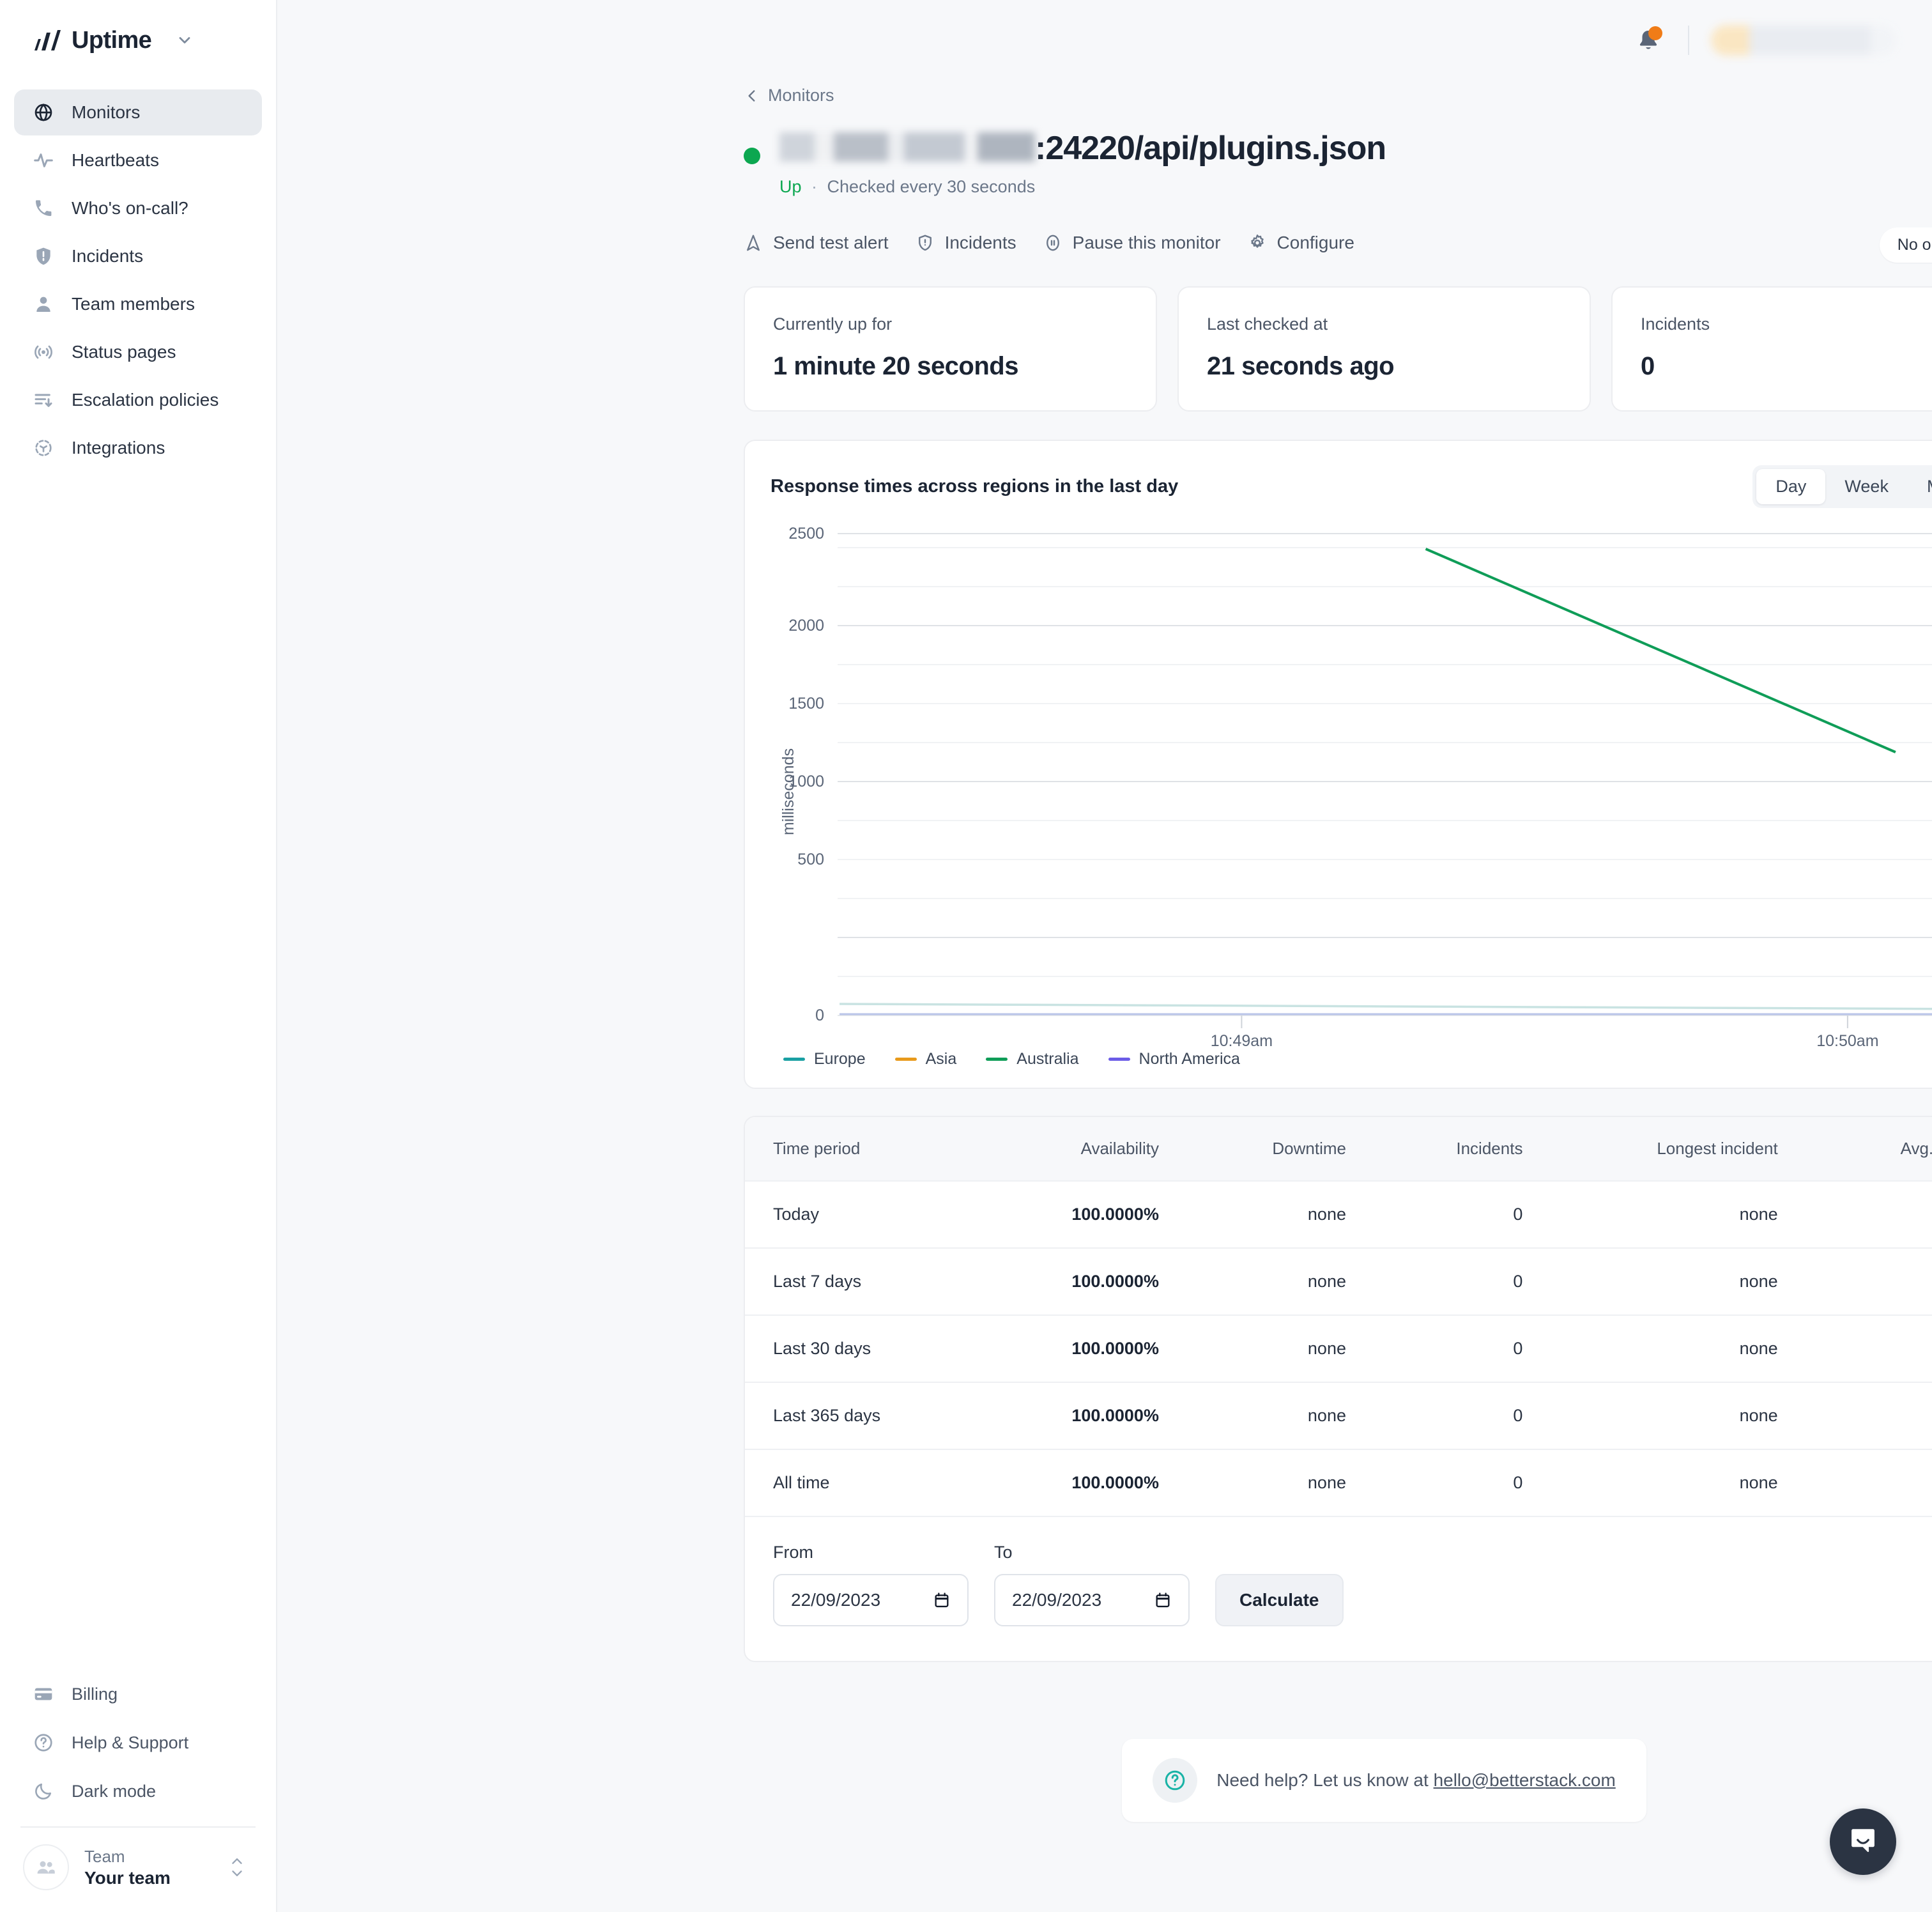 The image size is (1932, 1912). What do you see at coordinates (793, 1552) in the screenshot?
I see `from-label: From` at bounding box center [793, 1552].